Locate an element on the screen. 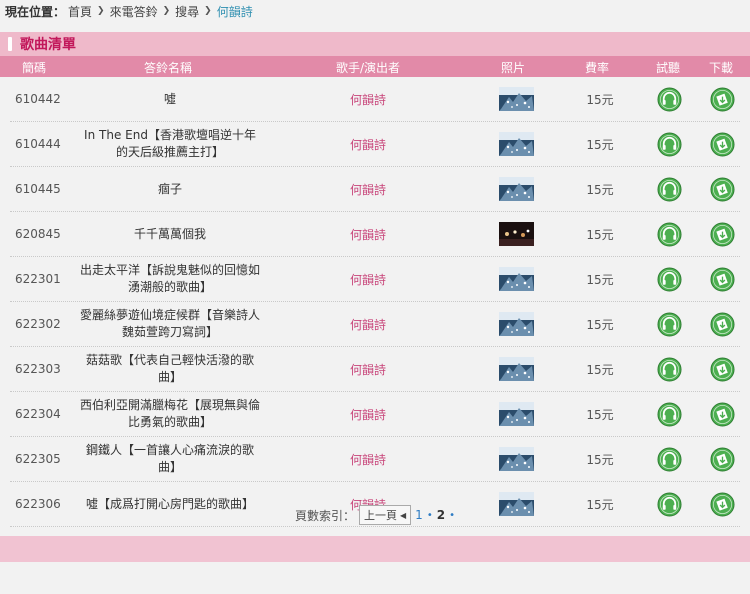  song-title-text: 千千萬萬個我 is located at coordinates (169, 233).